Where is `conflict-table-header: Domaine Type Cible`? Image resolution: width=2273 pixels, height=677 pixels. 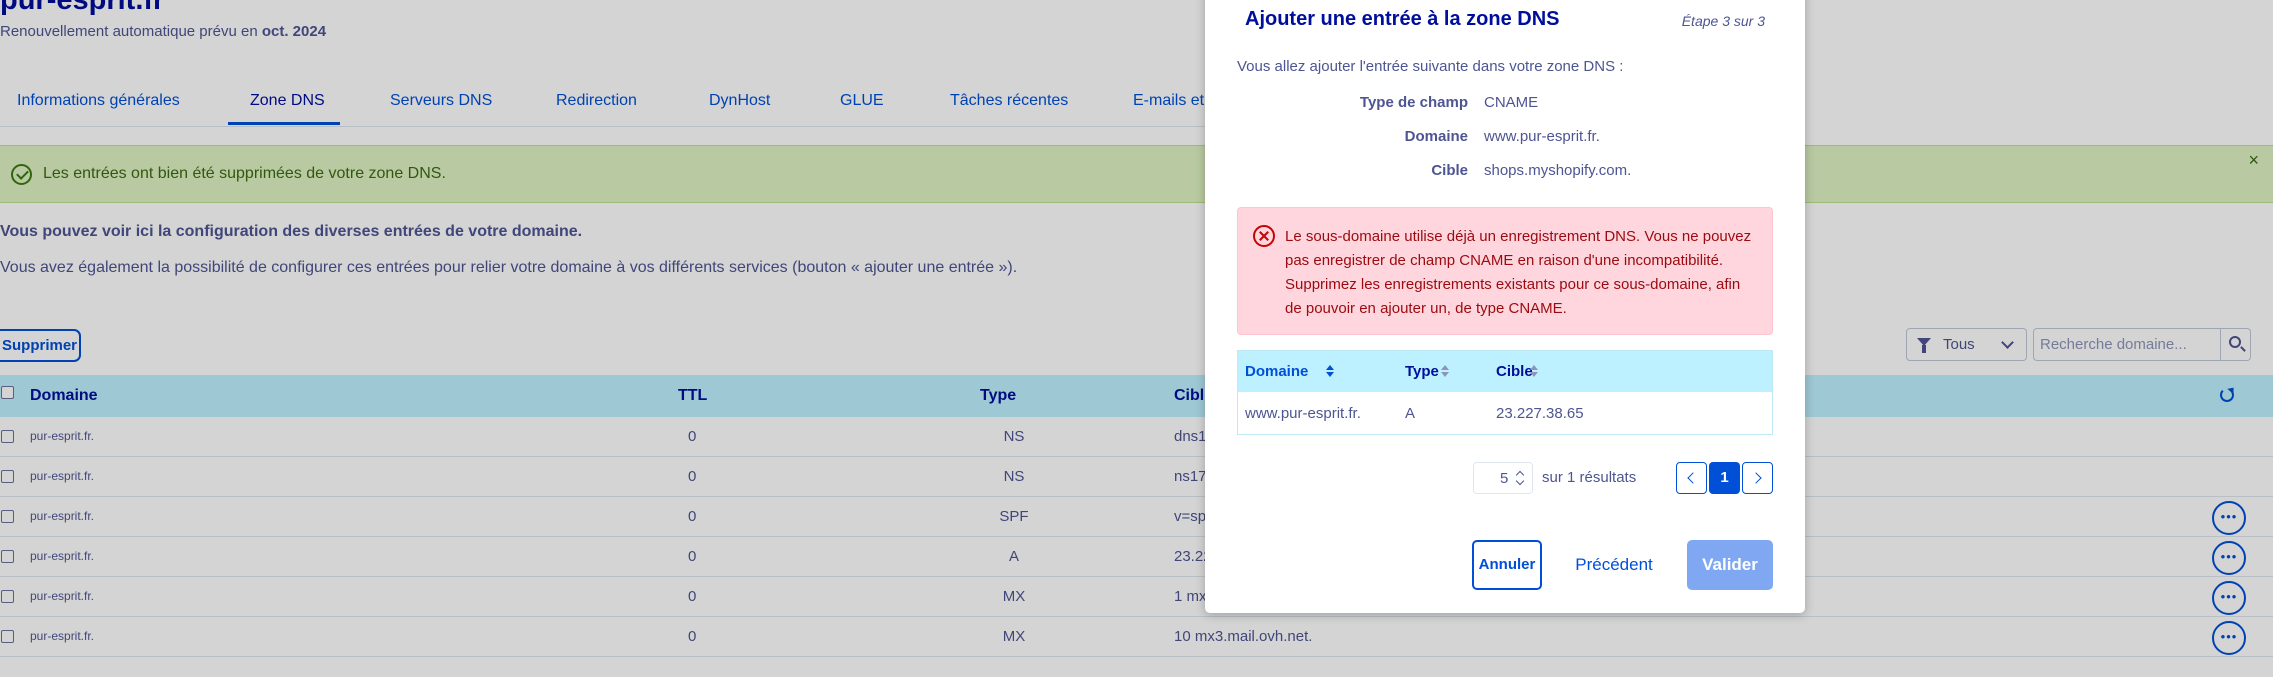 conflict-table-header: Domaine Type Cible is located at coordinates (1505, 371).